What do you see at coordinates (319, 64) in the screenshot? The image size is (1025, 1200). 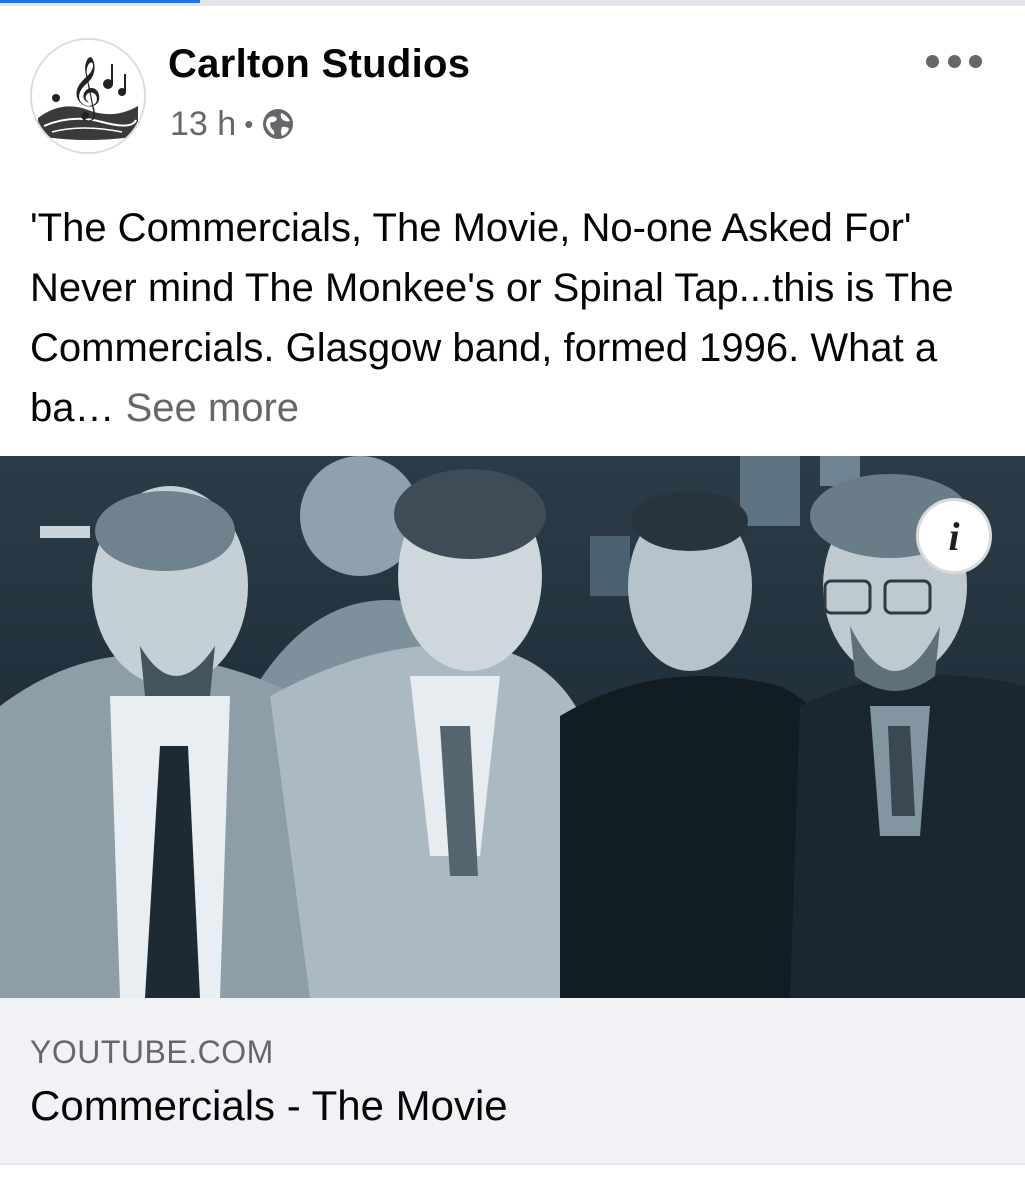 I see `page-name-link: Carlton Studios` at bounding box center [319, 64].